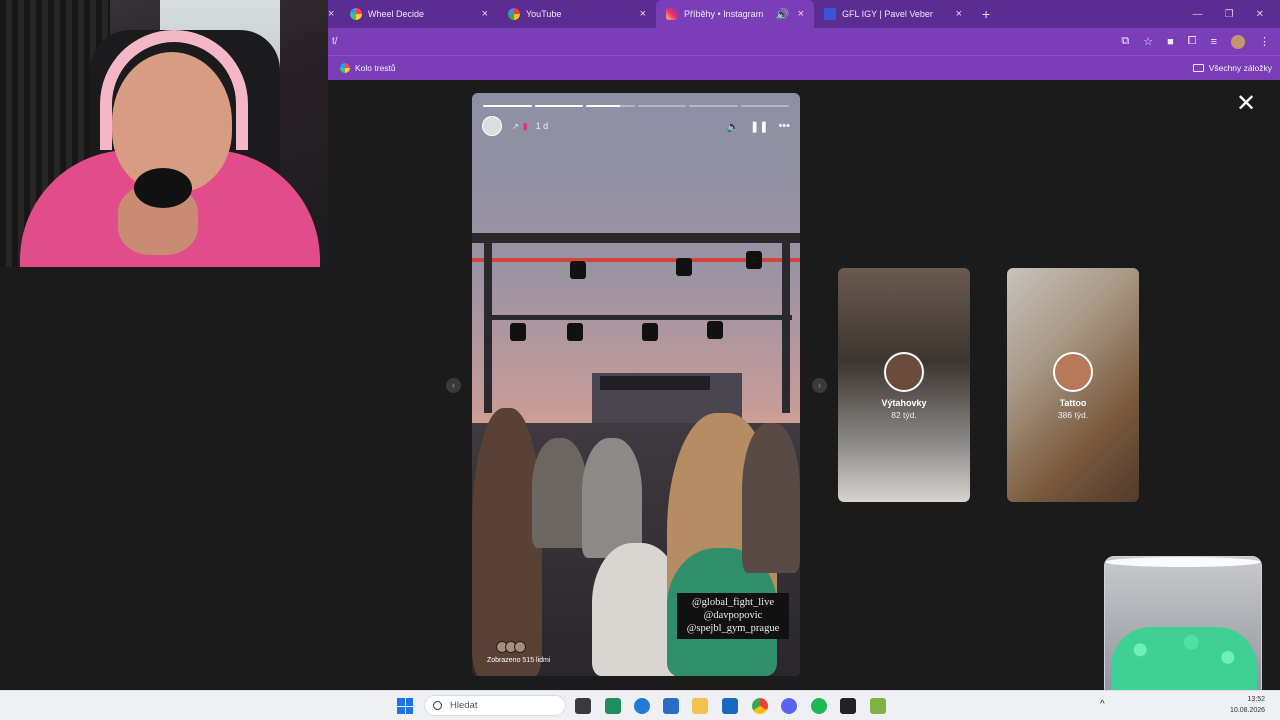 The height and width of the screenshot is (720, 1280). I want to click on viewer-avatars, so click(523, 647).